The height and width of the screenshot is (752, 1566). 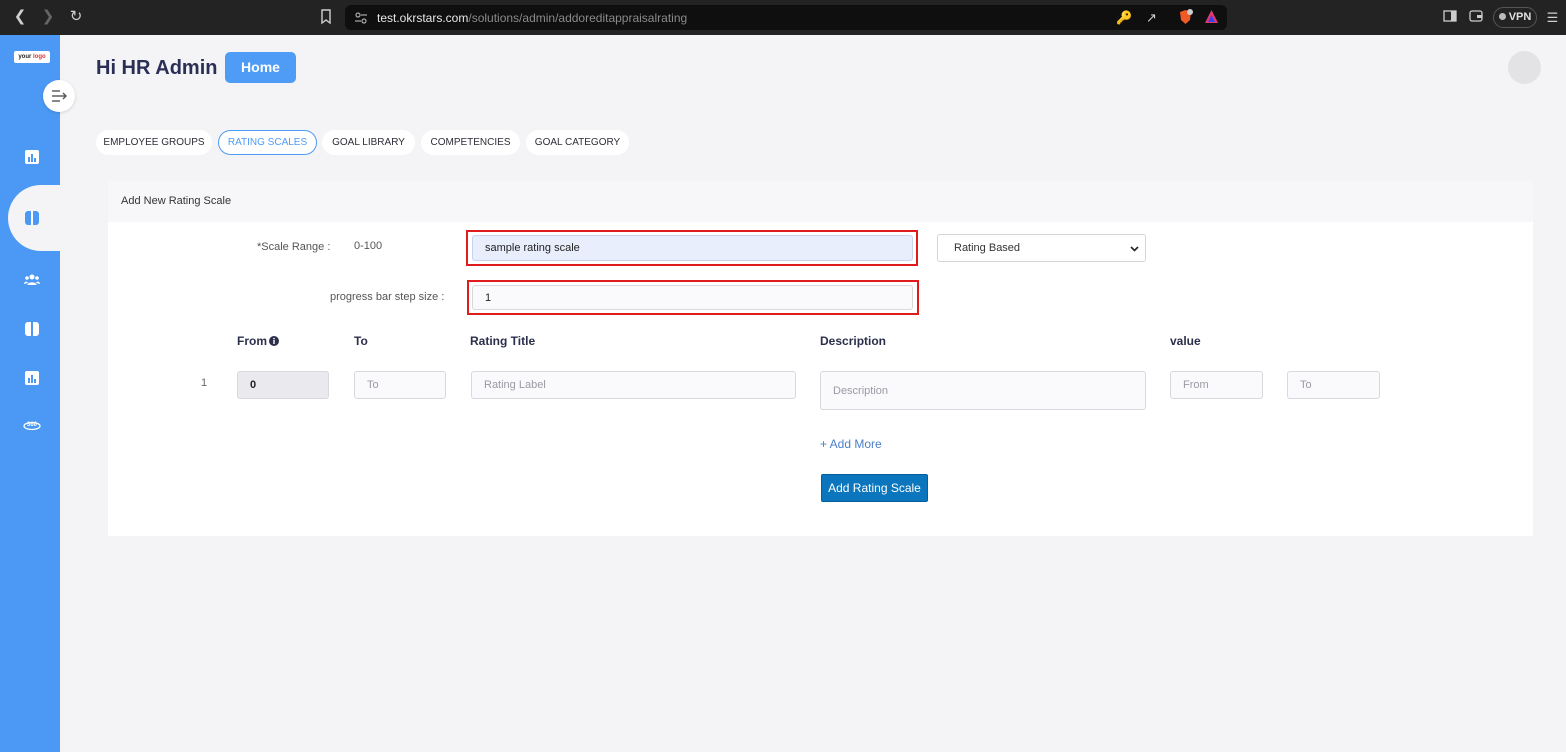 I want to click on wallet-icon, so click(x=1475, y=17).